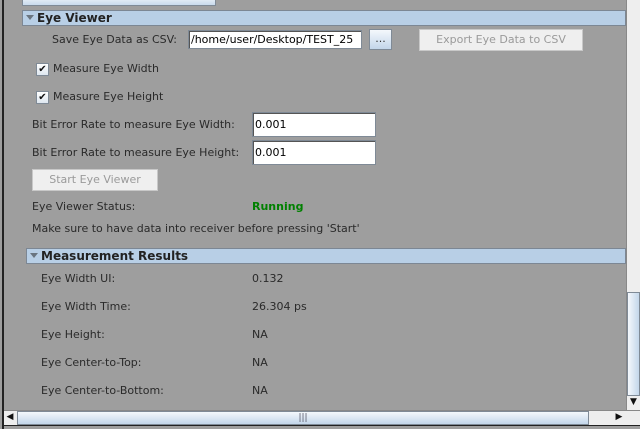 This screenshot has height=429, width=640. Describe the element at coordinates (278, 206) in the screenshot. I see `status-value: Running` at that location.